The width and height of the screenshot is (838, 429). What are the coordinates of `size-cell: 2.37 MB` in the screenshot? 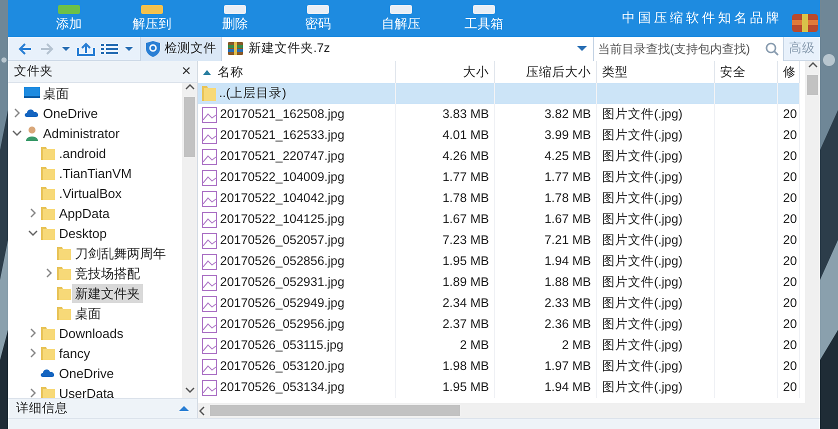 It's located at (445, 324).